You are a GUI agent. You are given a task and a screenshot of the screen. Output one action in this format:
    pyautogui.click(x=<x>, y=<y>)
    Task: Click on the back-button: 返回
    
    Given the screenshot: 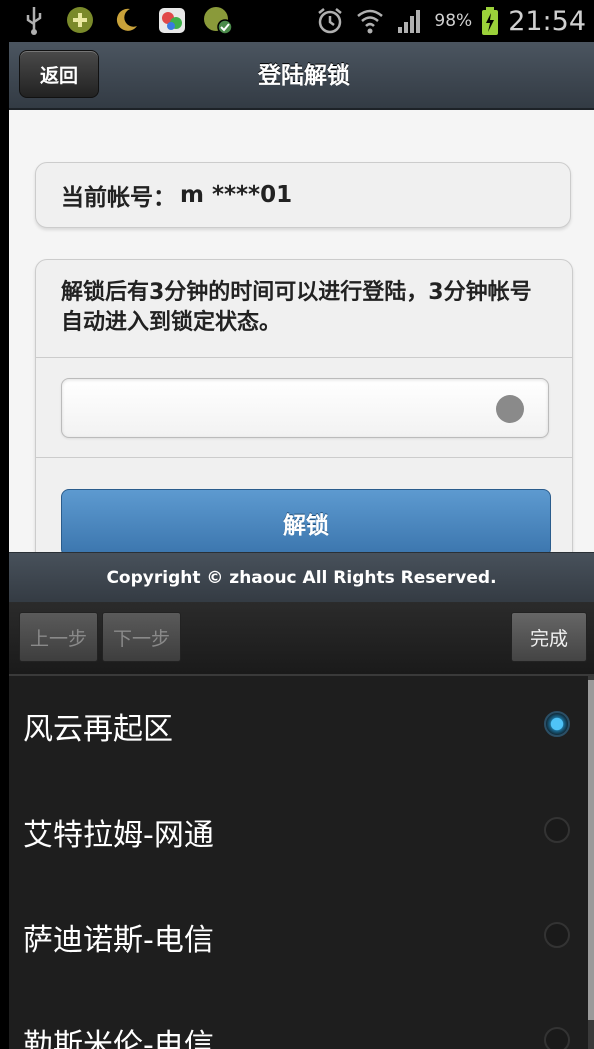 What is the action you would take?
    pyautogui.click(x=59, y=74)
    